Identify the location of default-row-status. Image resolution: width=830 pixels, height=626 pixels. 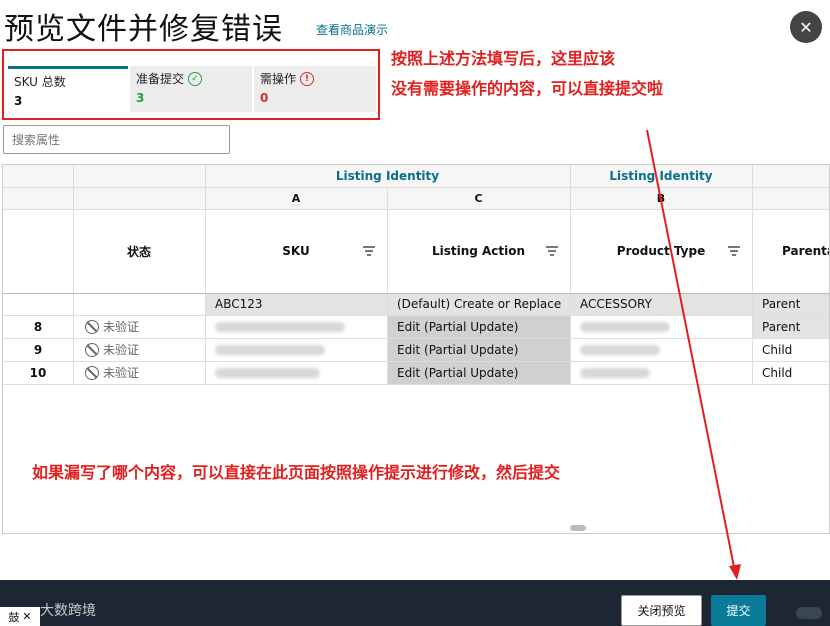
(139, 304).